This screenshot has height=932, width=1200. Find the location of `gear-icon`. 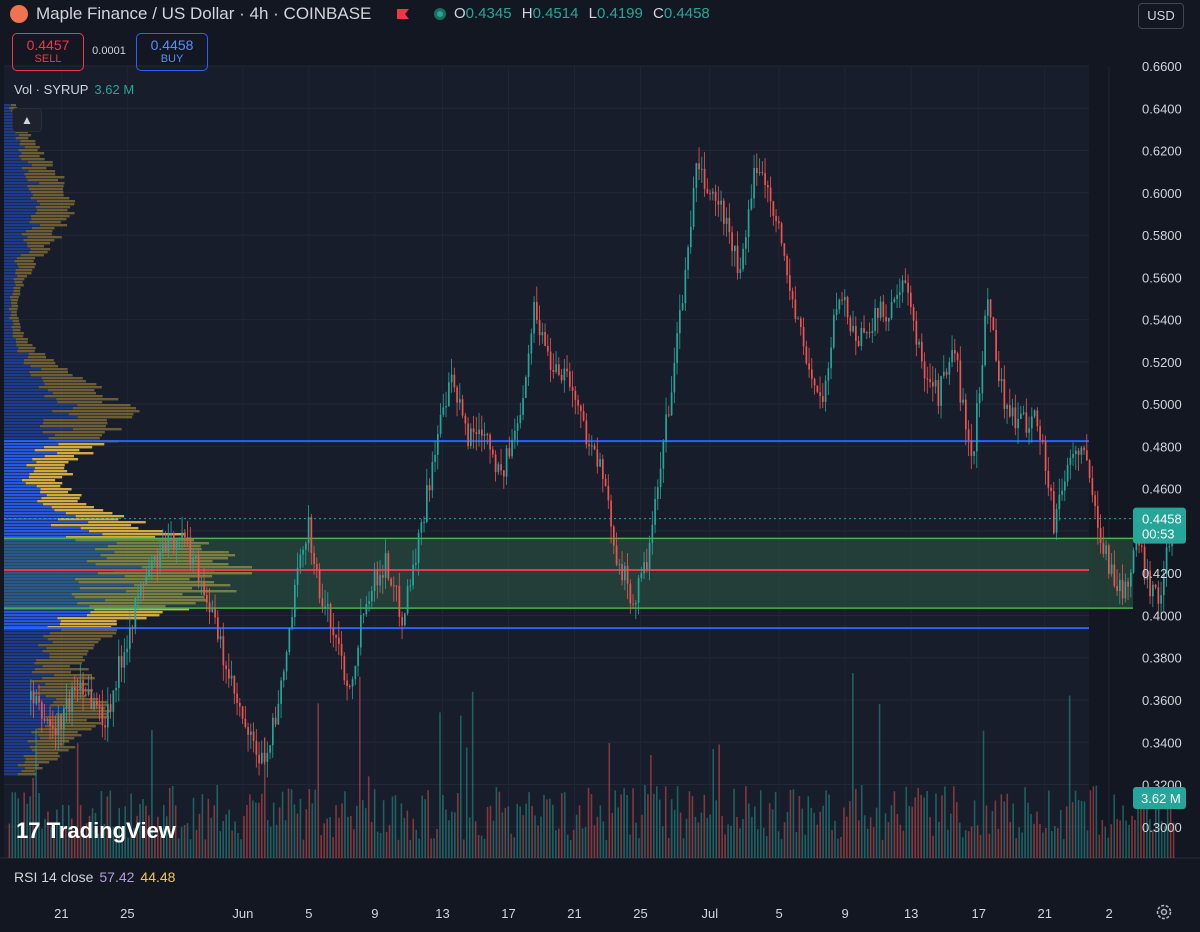

gear-icon is located at coordinates (1164, 912).